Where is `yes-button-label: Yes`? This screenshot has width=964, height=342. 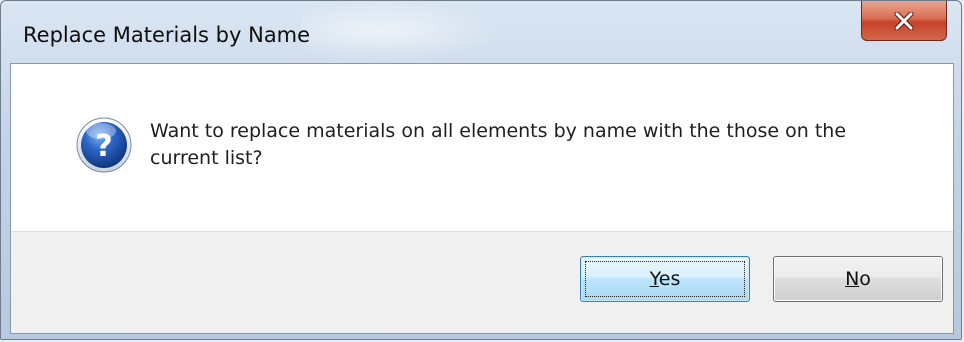 yes-button-label: Yes is located at coordinates (665, 279).